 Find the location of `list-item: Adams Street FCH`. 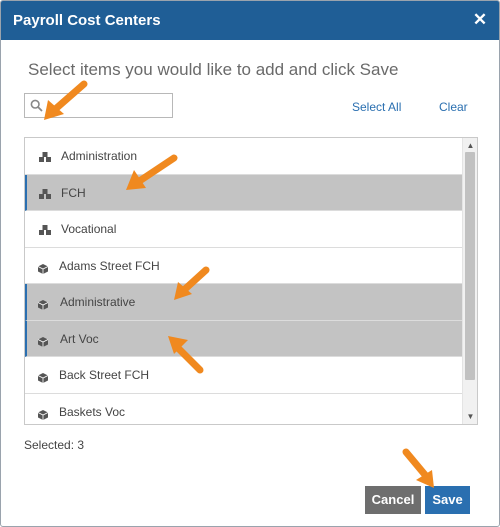

list-item: Adams Street FCH is located at coordinates (244, 265).